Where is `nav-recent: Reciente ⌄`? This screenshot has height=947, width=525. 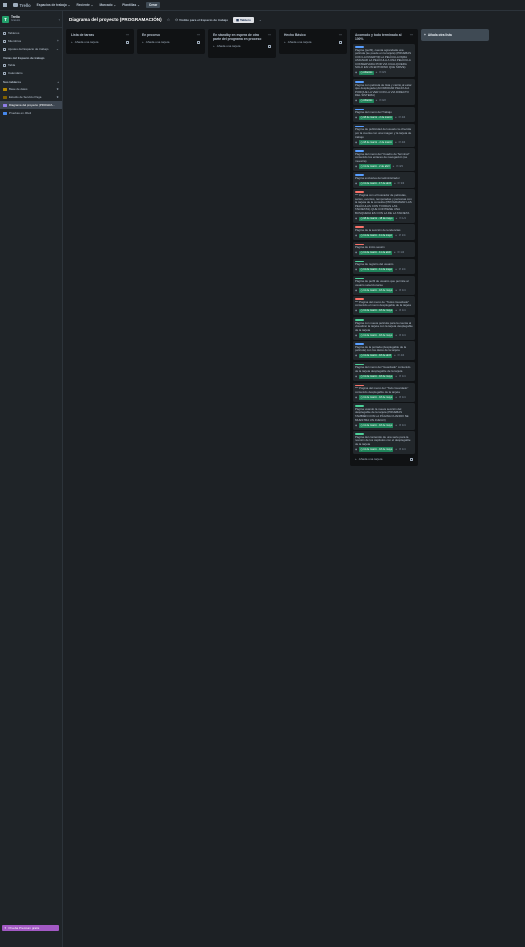
nav-recent: Reciente ⌄ is located at coordinates (84, 5).